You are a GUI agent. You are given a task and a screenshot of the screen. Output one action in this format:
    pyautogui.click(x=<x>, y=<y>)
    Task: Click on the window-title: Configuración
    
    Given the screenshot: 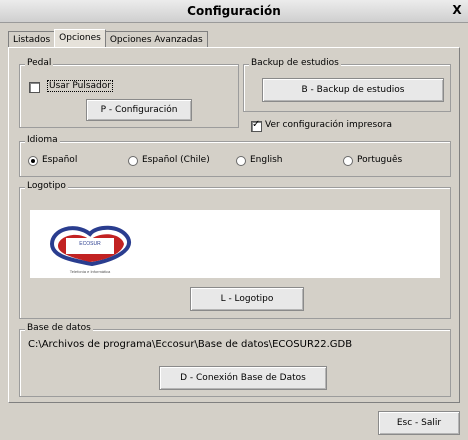 What is the action you would take?
    pyautogui.click(x=234, y=11)
    